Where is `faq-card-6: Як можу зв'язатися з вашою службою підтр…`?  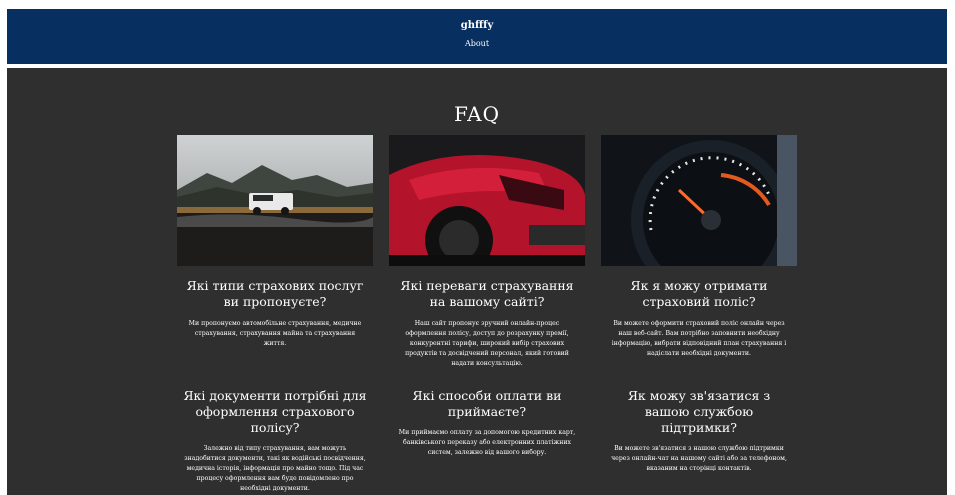
faq-card-6: Як можу зв'язатися з вашою службою підтр… is located at coordinates (699, 431).